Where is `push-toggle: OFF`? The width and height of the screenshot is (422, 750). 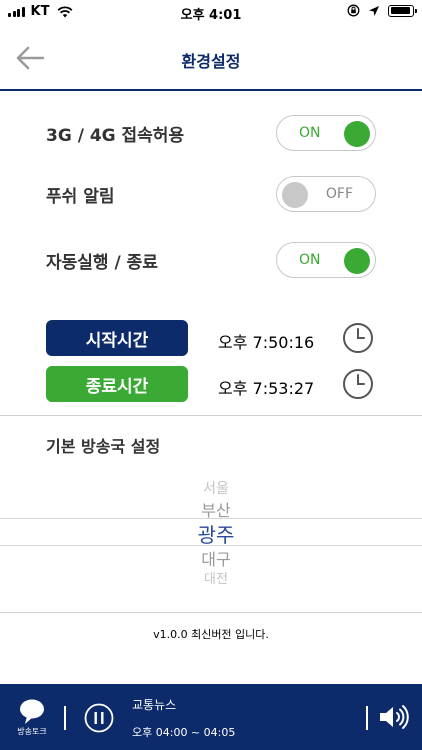
push-toggle: OFF is located at coordinates (326, 194).